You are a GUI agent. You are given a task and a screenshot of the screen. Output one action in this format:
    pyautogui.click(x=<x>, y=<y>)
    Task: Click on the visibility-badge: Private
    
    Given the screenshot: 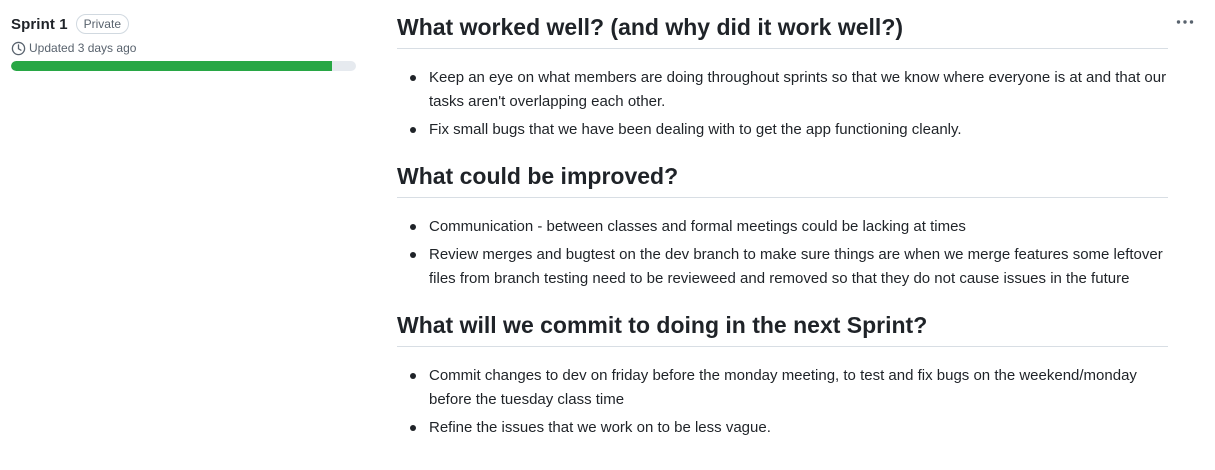 What is the action you would take?
    pyautogui.click(x=102, y=24)
    